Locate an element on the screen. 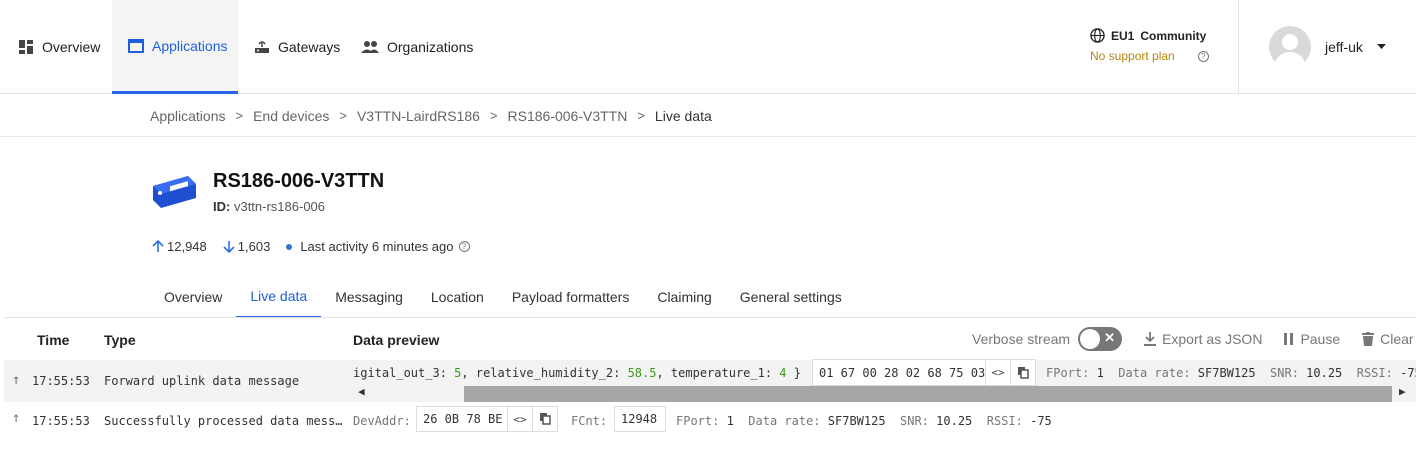 The image size is (1416, 451). tab-overview: Overview is located at coordinates (193, 296).